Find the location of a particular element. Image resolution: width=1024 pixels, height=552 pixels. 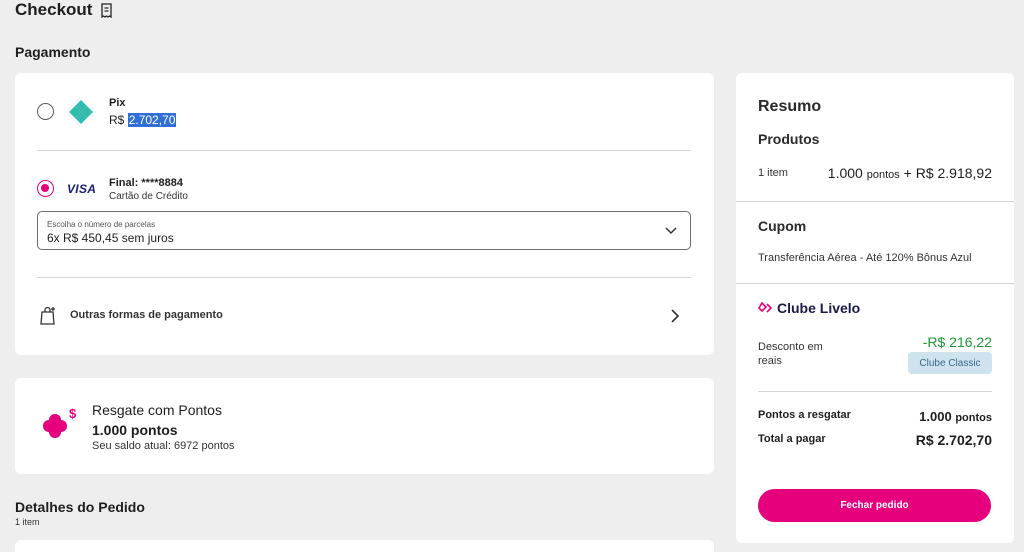

points-value: 1.000 is located at coordinates (845, 173).